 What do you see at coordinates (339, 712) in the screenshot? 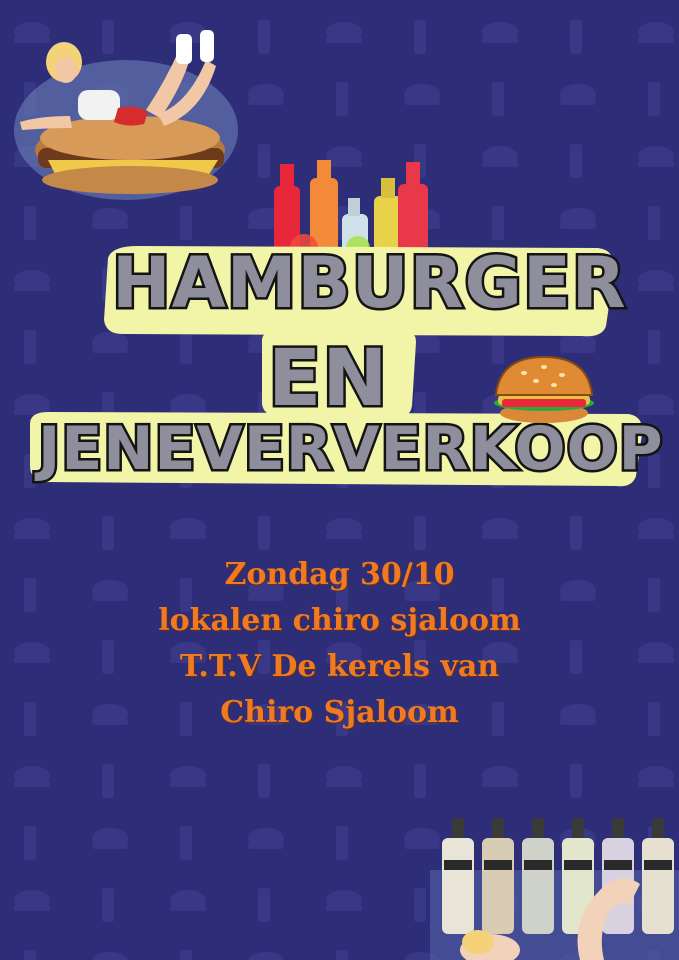
I see `event-organizer-line2: Chiro Sjaloom` at bounding box center [339, 712].